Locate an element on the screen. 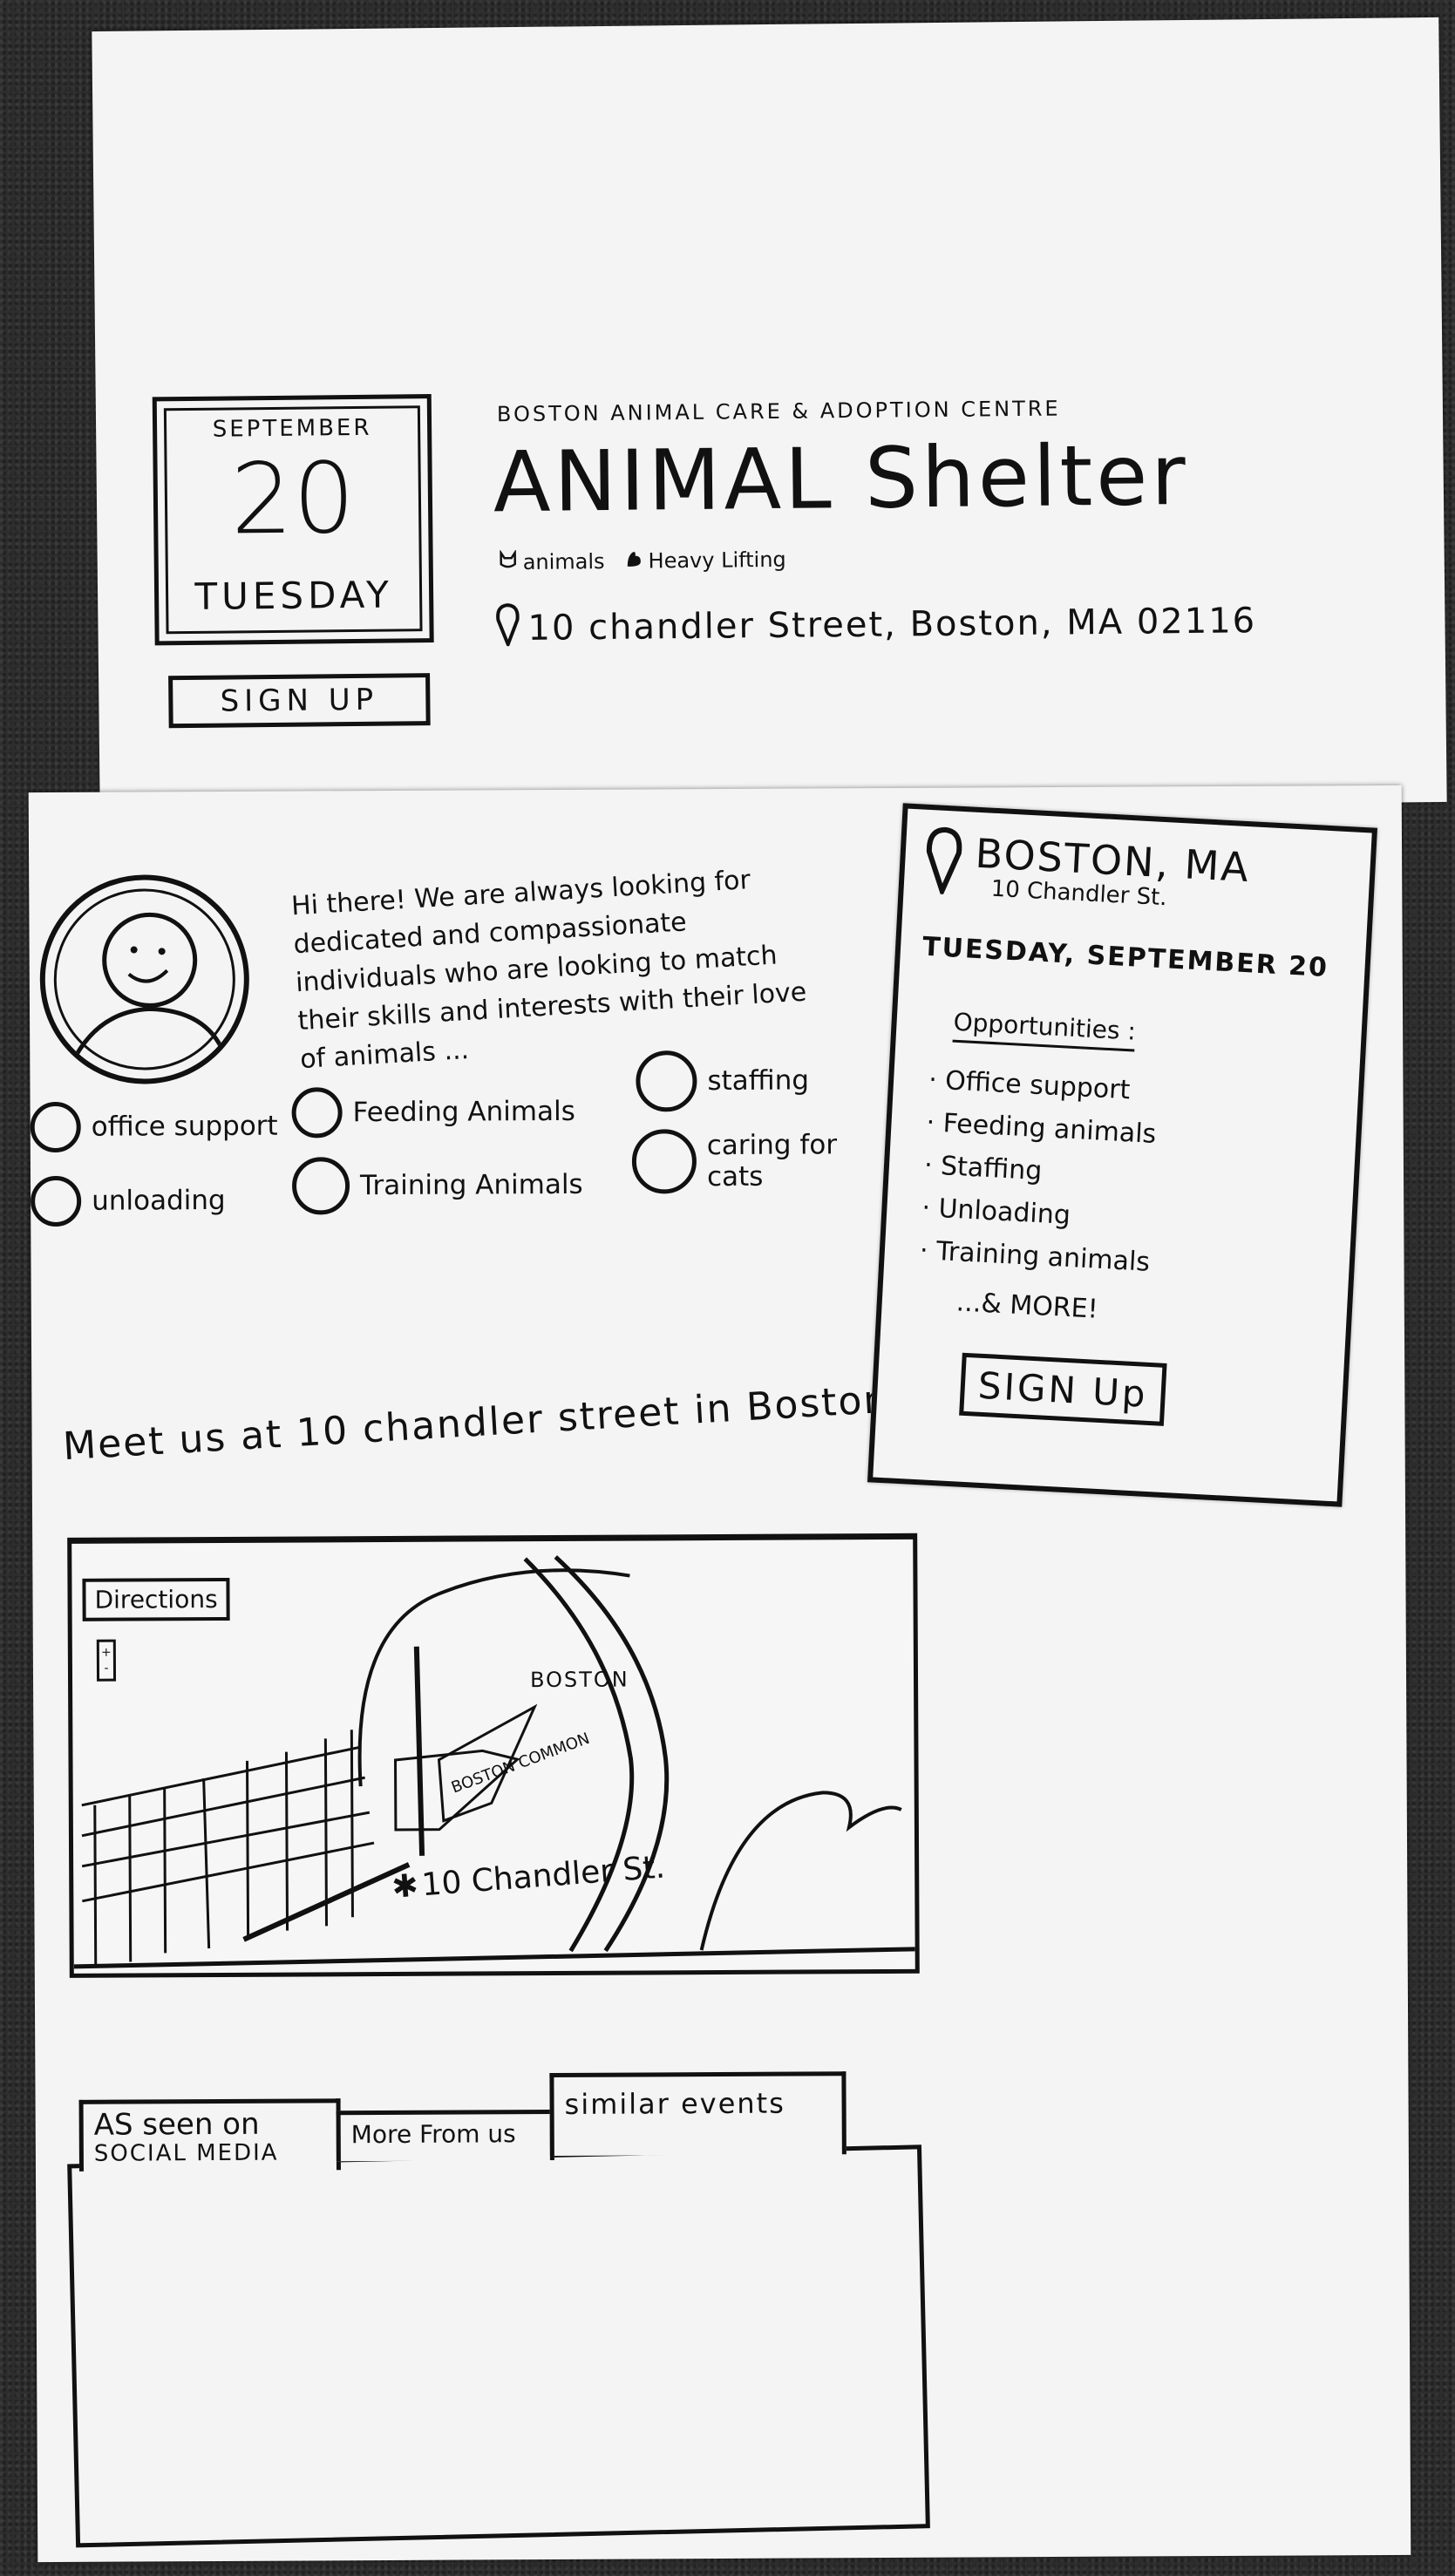 Image resolution: width=1455 pixels, height=2576 pixels. event-address: 10 chandler Street, Boston, MA 02116 is located at coordinates (875, 625).